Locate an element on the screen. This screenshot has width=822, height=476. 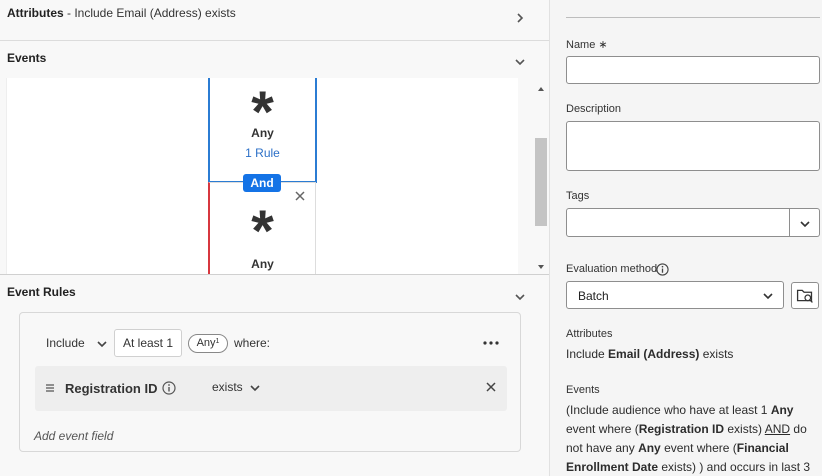
events-summary-field: Registration ID is located at coordinates (681, 429).